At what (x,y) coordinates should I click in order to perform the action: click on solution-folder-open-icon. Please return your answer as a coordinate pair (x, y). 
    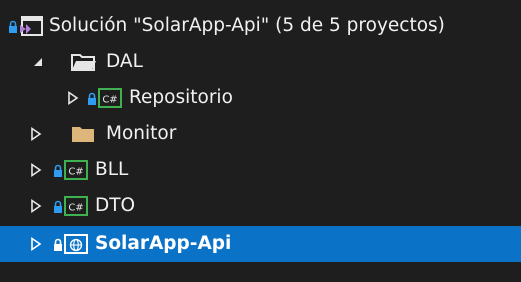
    Looking at the image, I should click on (83, 62).